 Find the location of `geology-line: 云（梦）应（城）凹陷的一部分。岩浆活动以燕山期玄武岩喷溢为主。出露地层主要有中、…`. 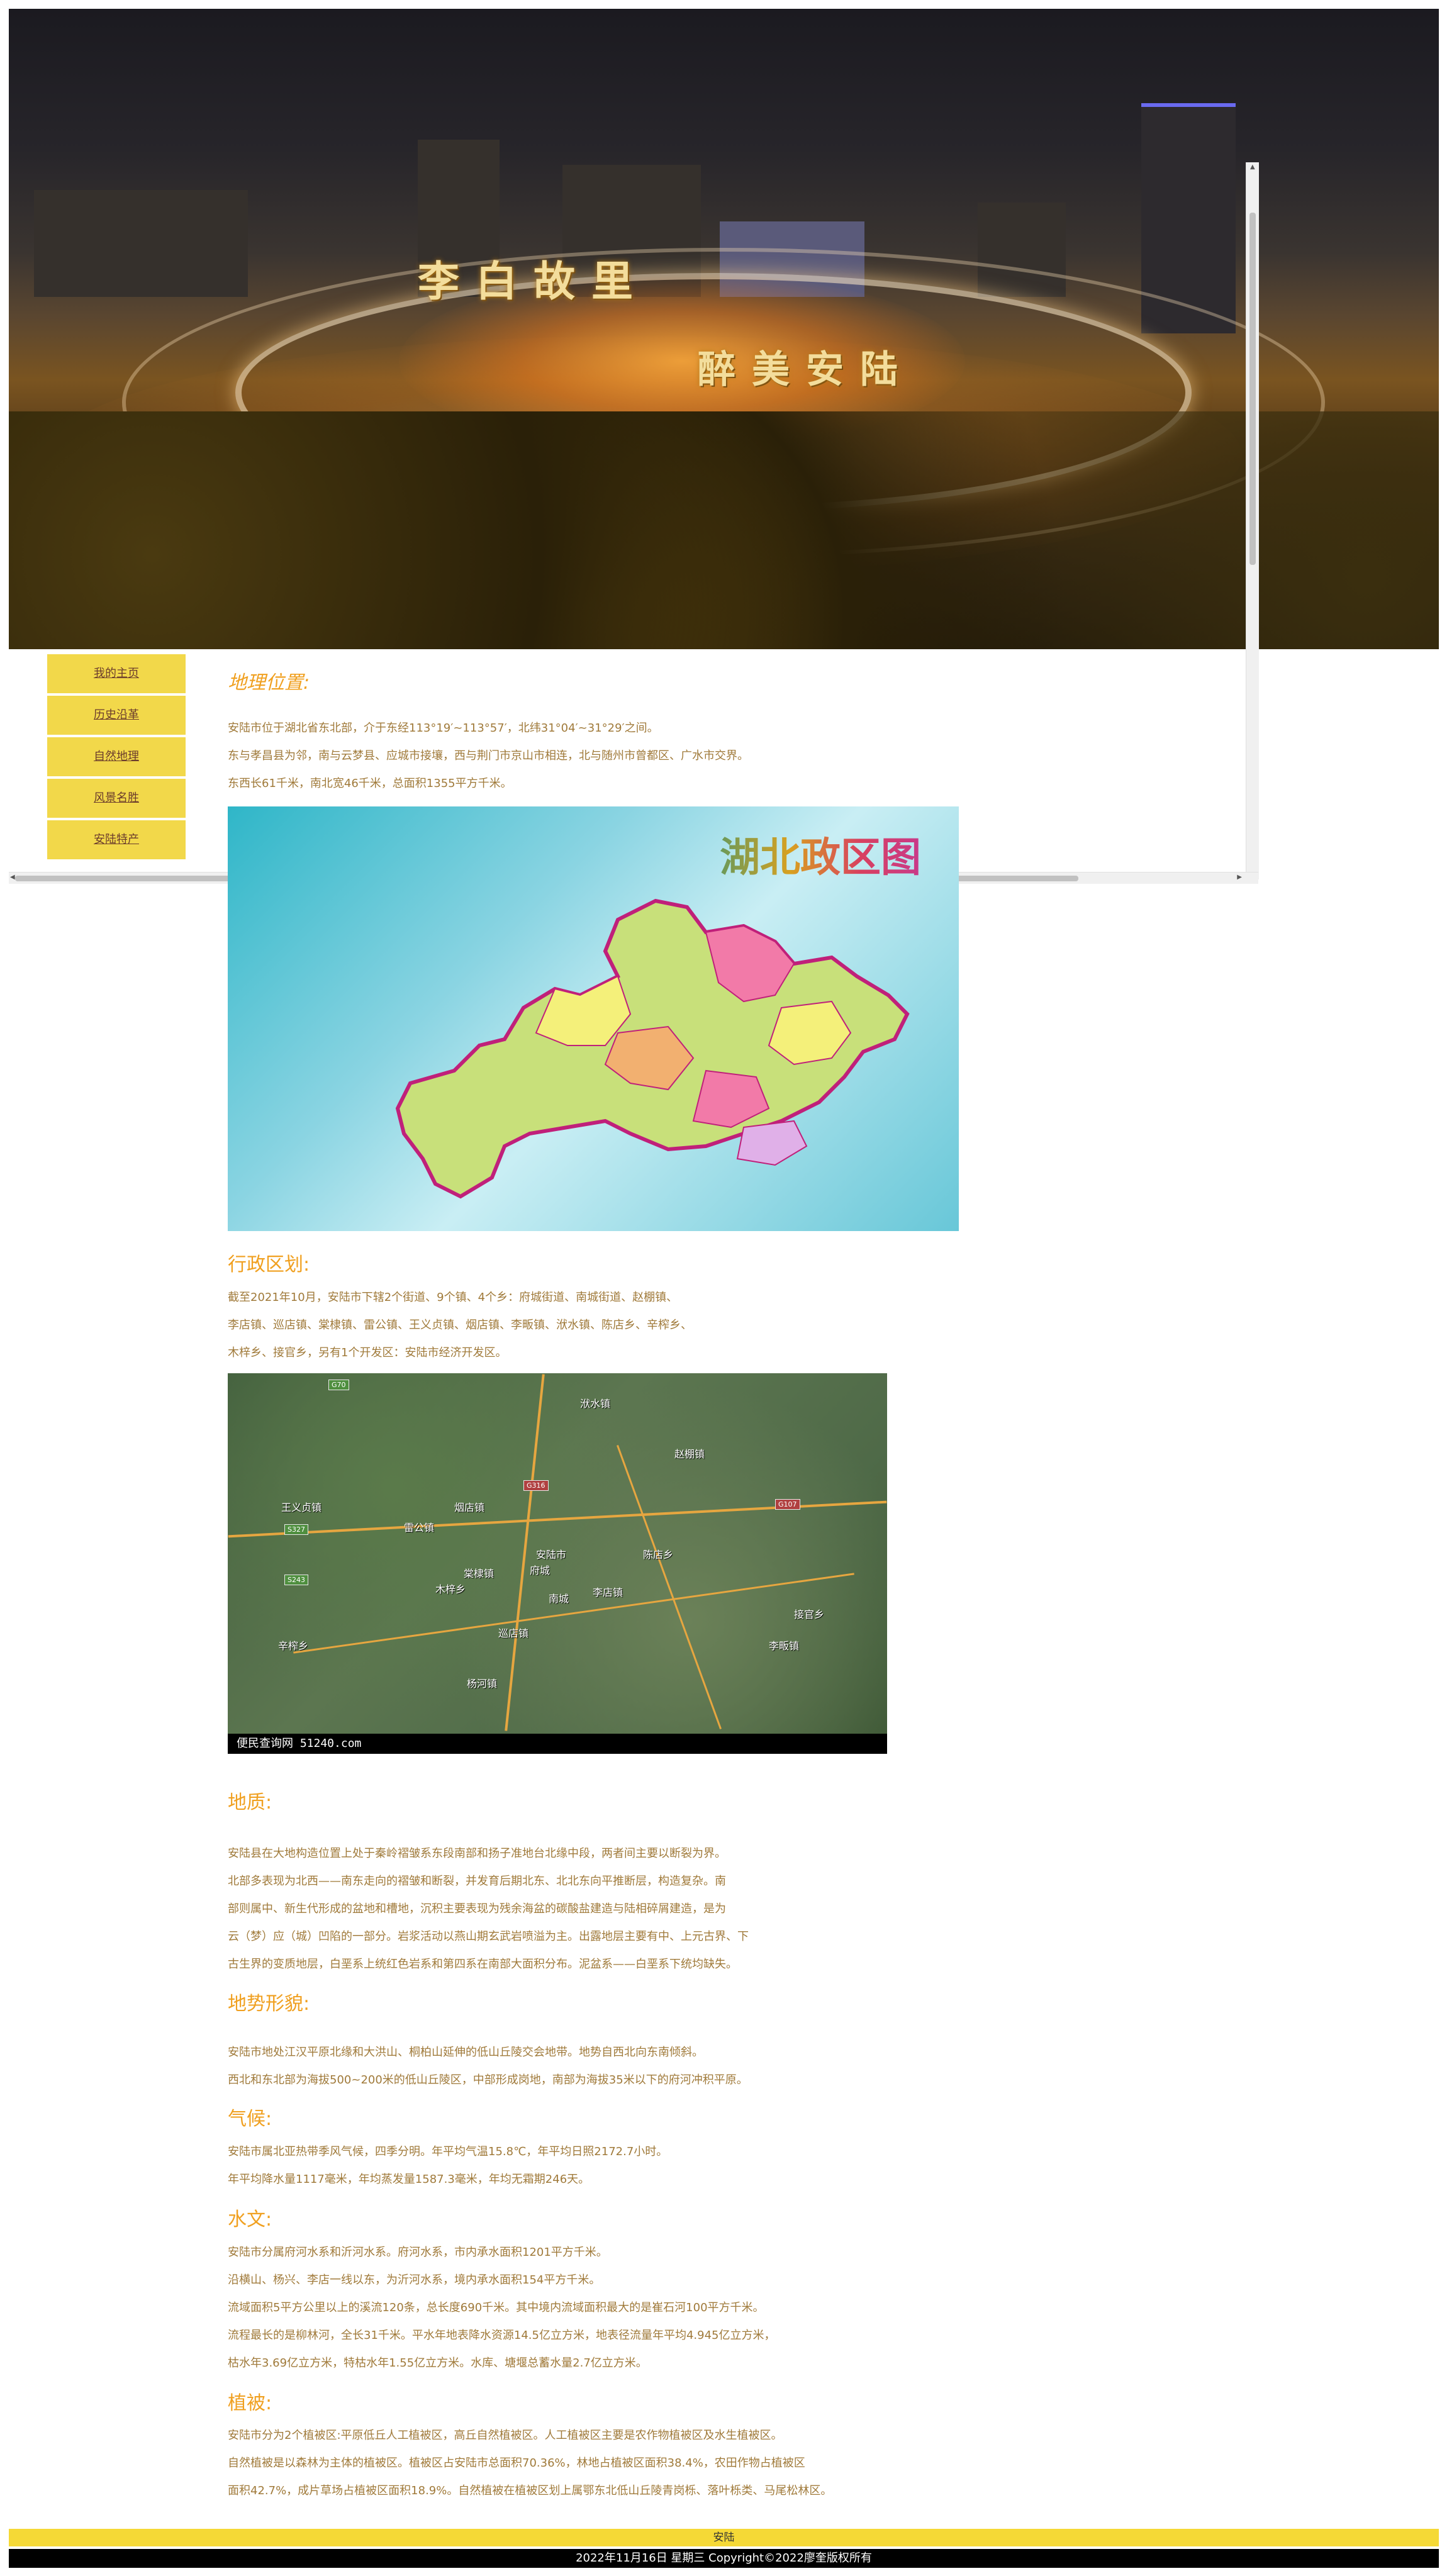

geology-line: 云（梦）应（城）凹陷的一部分。岩浆活动以燕山期玄武岩喷溢为主。出露地层主要有中、… is located at coordinates (488, 1936).